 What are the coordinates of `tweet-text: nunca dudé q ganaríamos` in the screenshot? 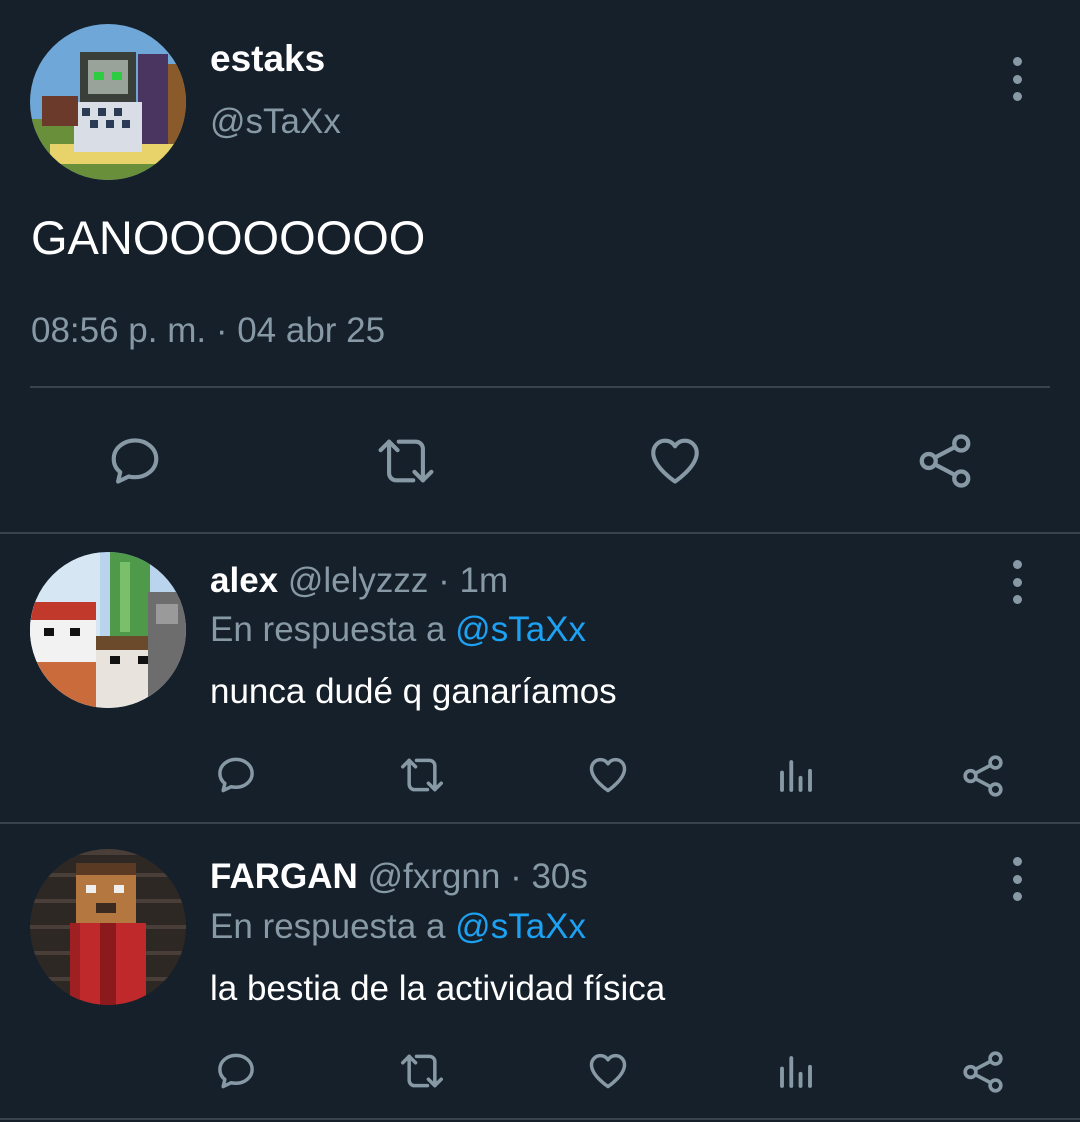 It's located at (413, 691).